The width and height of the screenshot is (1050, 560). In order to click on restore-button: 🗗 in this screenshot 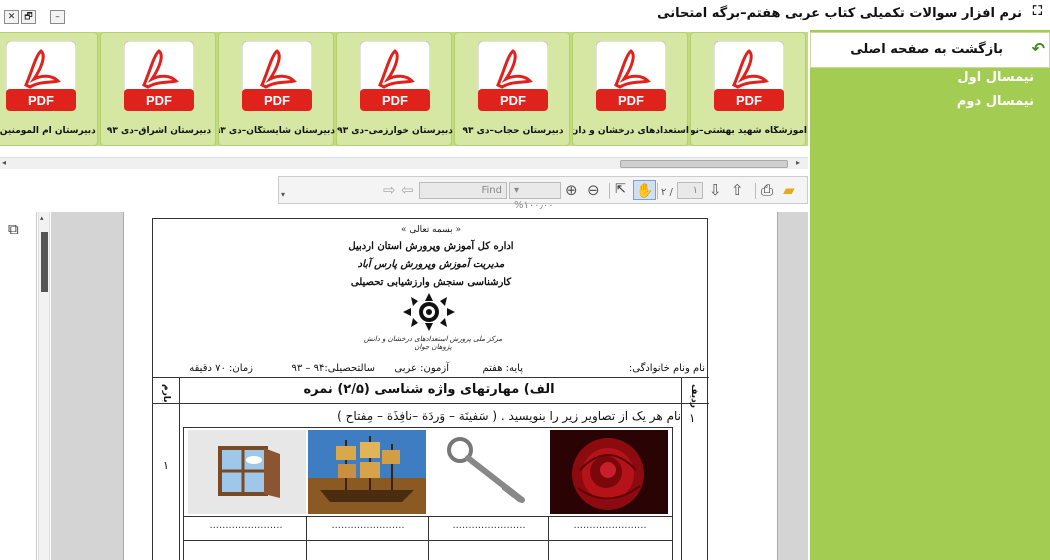, I will do `click(28, 17)`.